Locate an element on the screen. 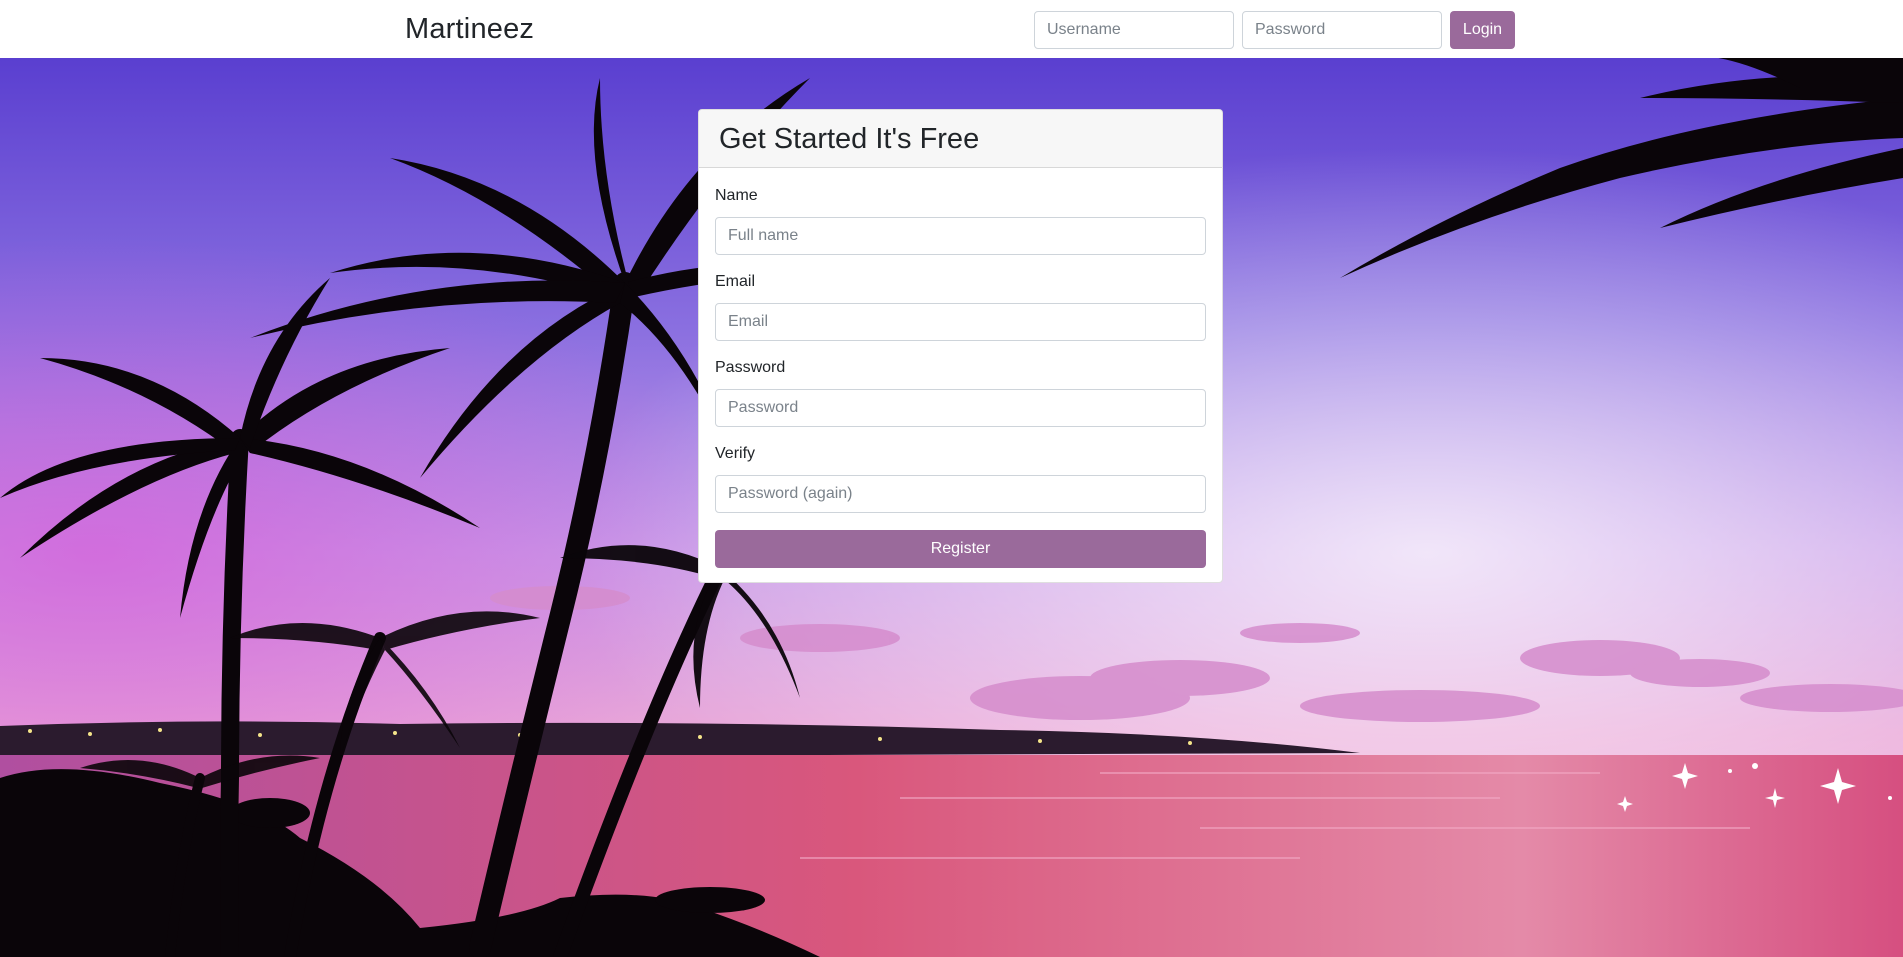  name-input is located at coordinates (960, 236).